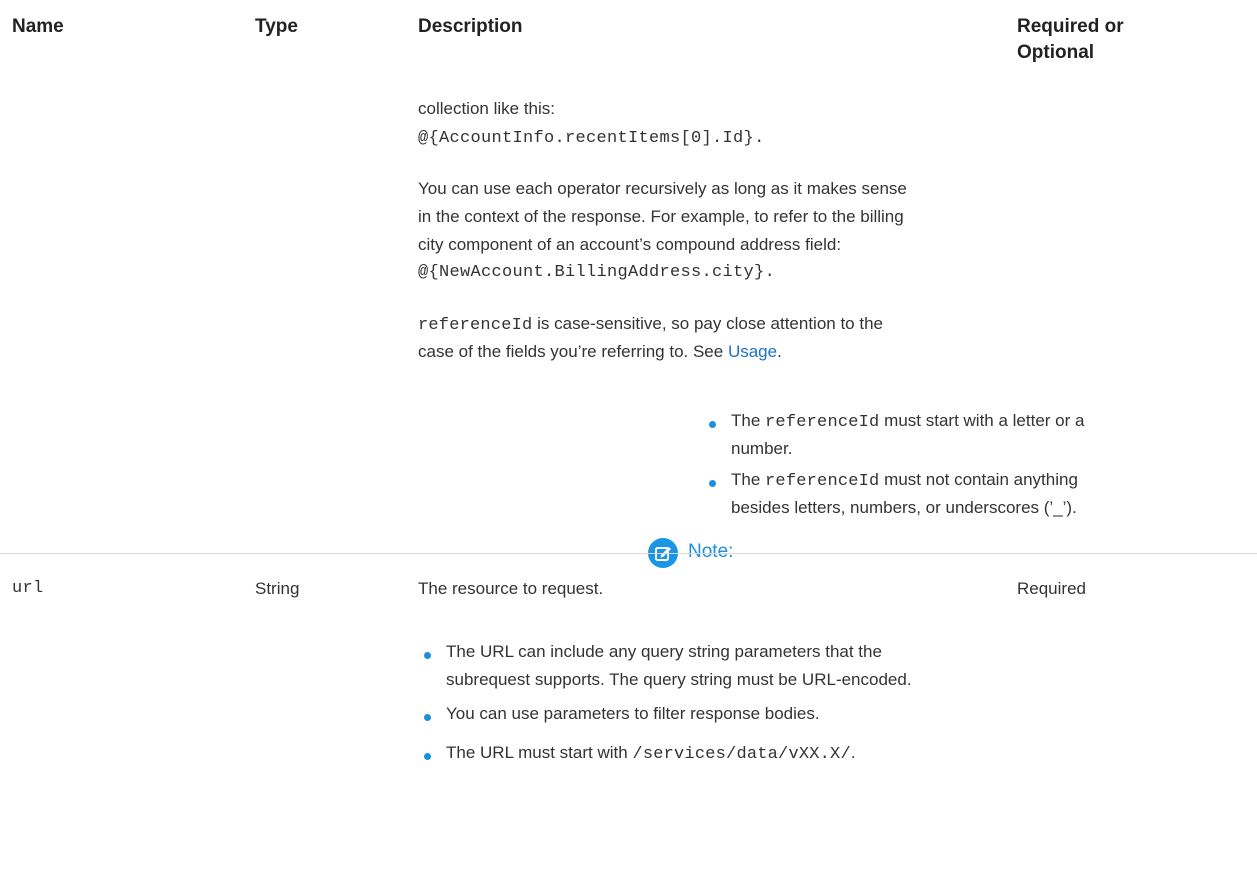  Describe the element at coordinates (978, 479) in the screenshot. I see `note-item-text: must not contain anything` at that location.